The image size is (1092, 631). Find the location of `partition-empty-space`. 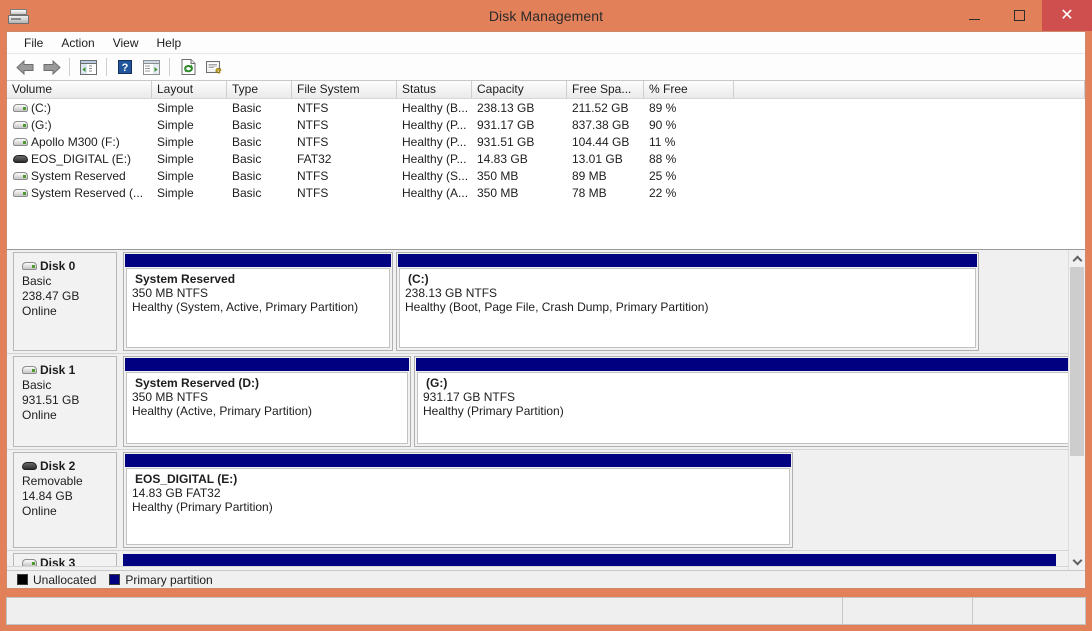

partition-empty-space is located at coordinates (1022, 301).